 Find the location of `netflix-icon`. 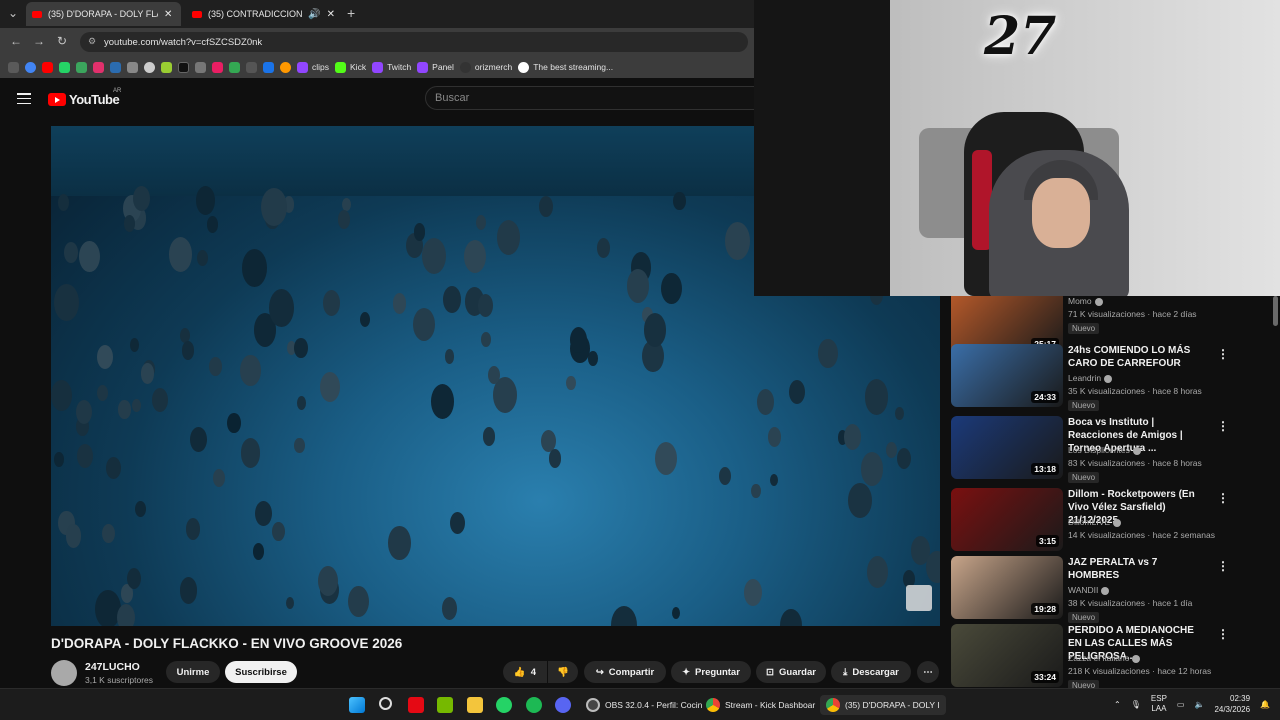

netflix-icon is located at coordinates (416, 705).